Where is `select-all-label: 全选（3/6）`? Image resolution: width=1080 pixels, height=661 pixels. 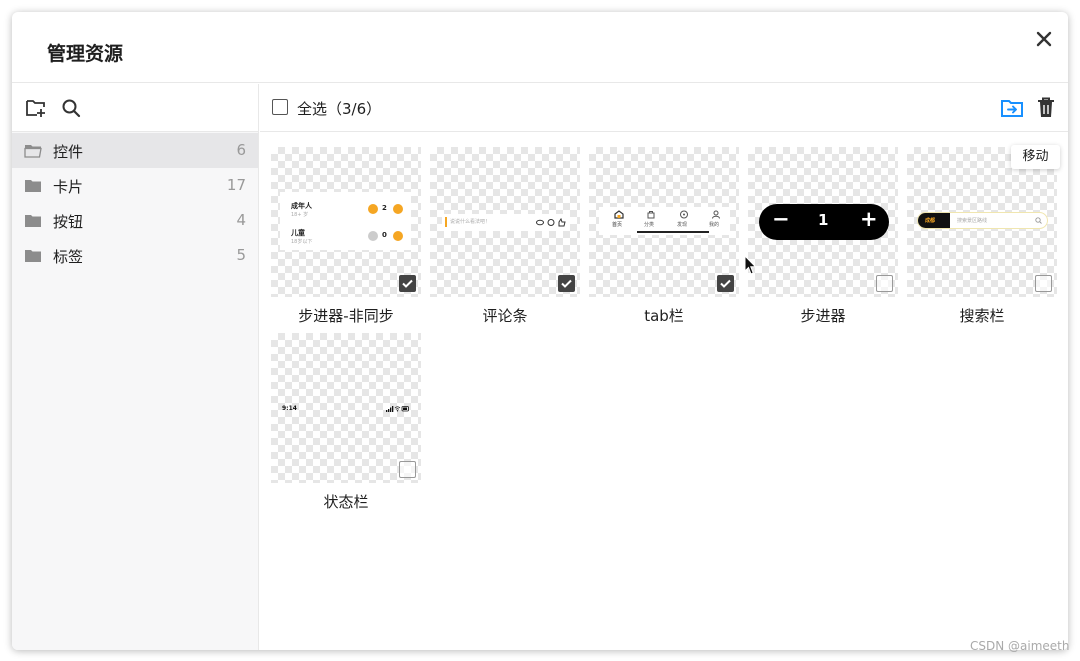 select-all-label: 全选（3/6） is located at coordinates (339, 108).